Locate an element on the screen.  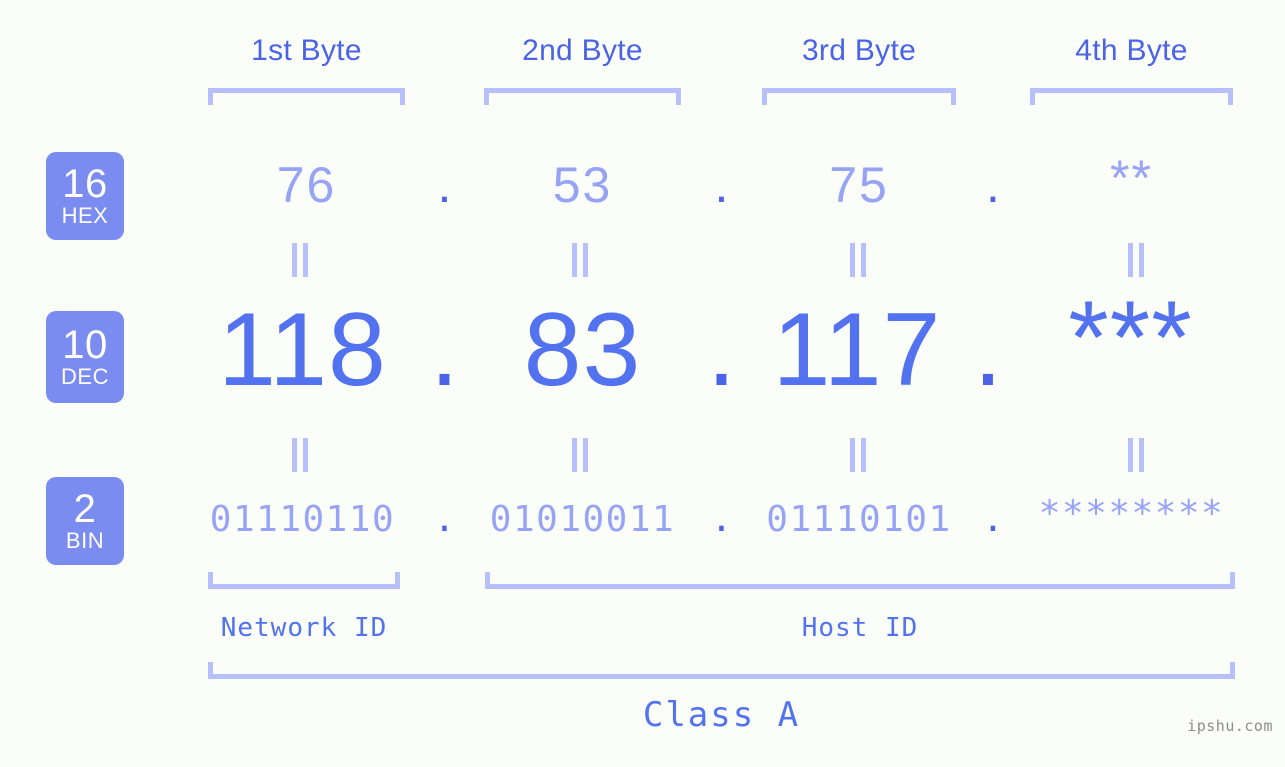
network-id-bracket is located at coordinates (304, 580).